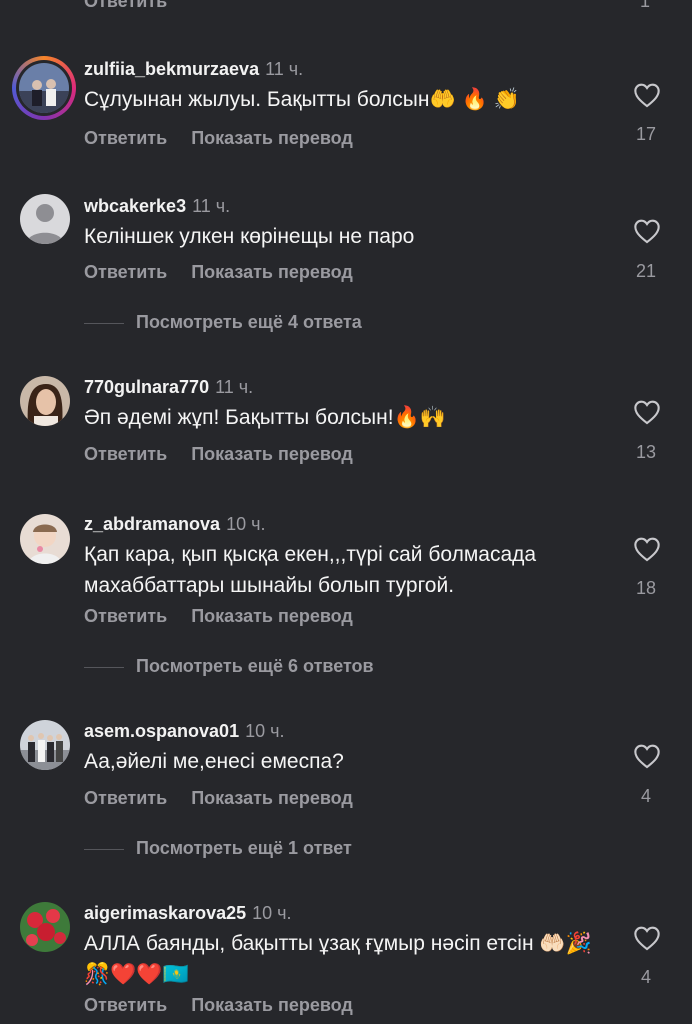 The width and height of the screenshot is (692, 1024). What do you see at coordinates (646, 271) in the screenshot?
I see `like-count: 21` at bounding box center [646, 271].